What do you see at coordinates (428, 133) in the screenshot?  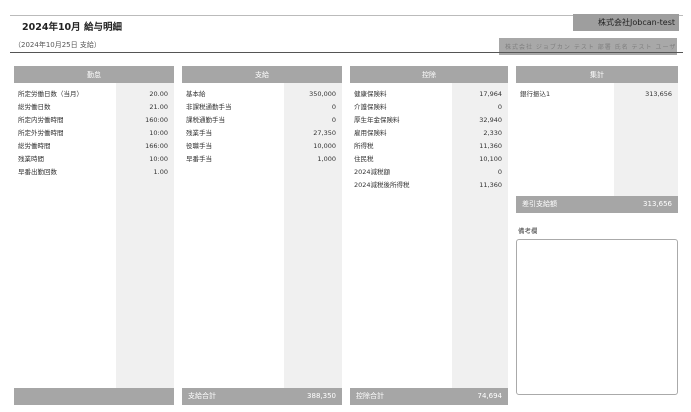 I see `deduction-row: 雇用保険料 2,330` at bounding box center [428, 133].